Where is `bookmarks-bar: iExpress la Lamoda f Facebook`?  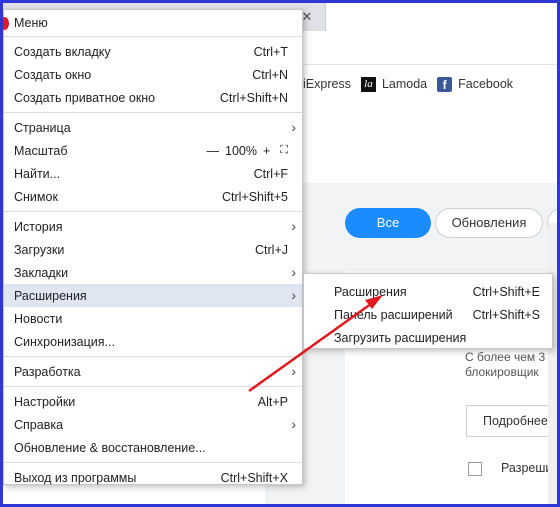
bookmarks-bar: iExpress la Lamoda f Facebook is located at coordinates (408, 84).